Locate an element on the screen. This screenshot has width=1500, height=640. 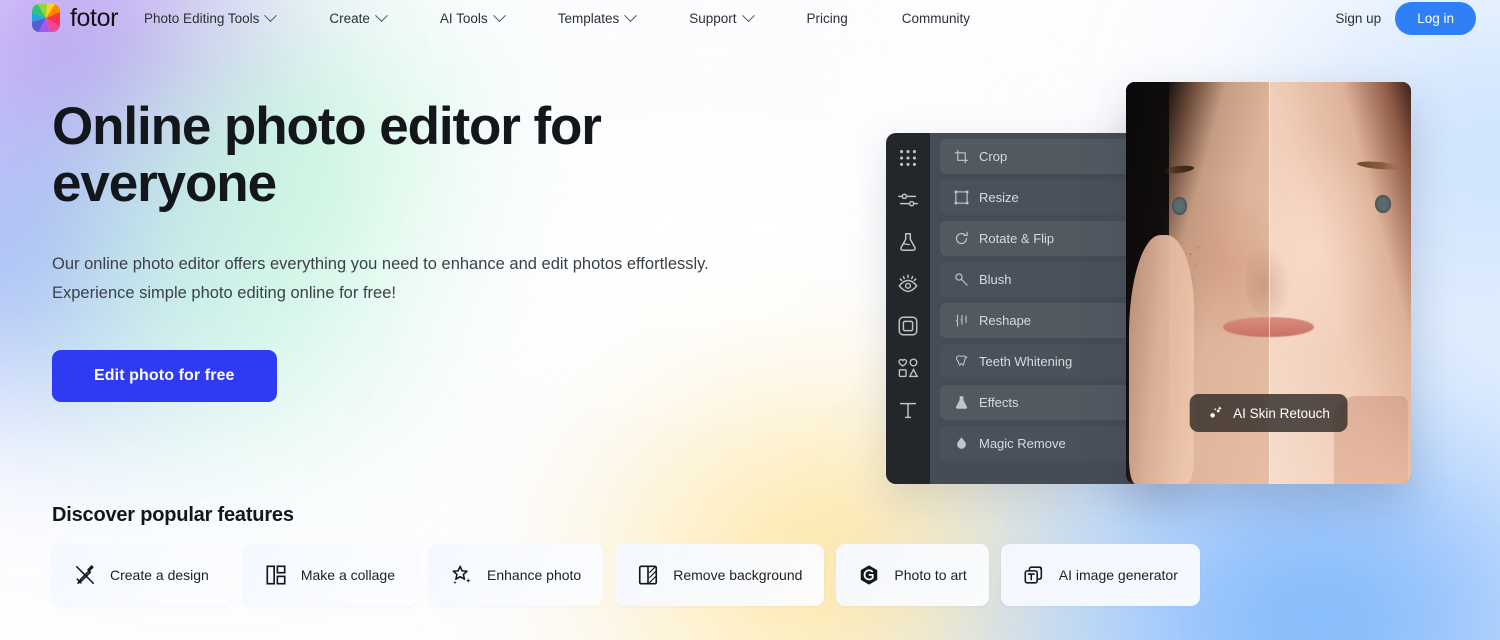
edit-photo-for-free-button: Edit photo for free is located at coordinates (164, 376).